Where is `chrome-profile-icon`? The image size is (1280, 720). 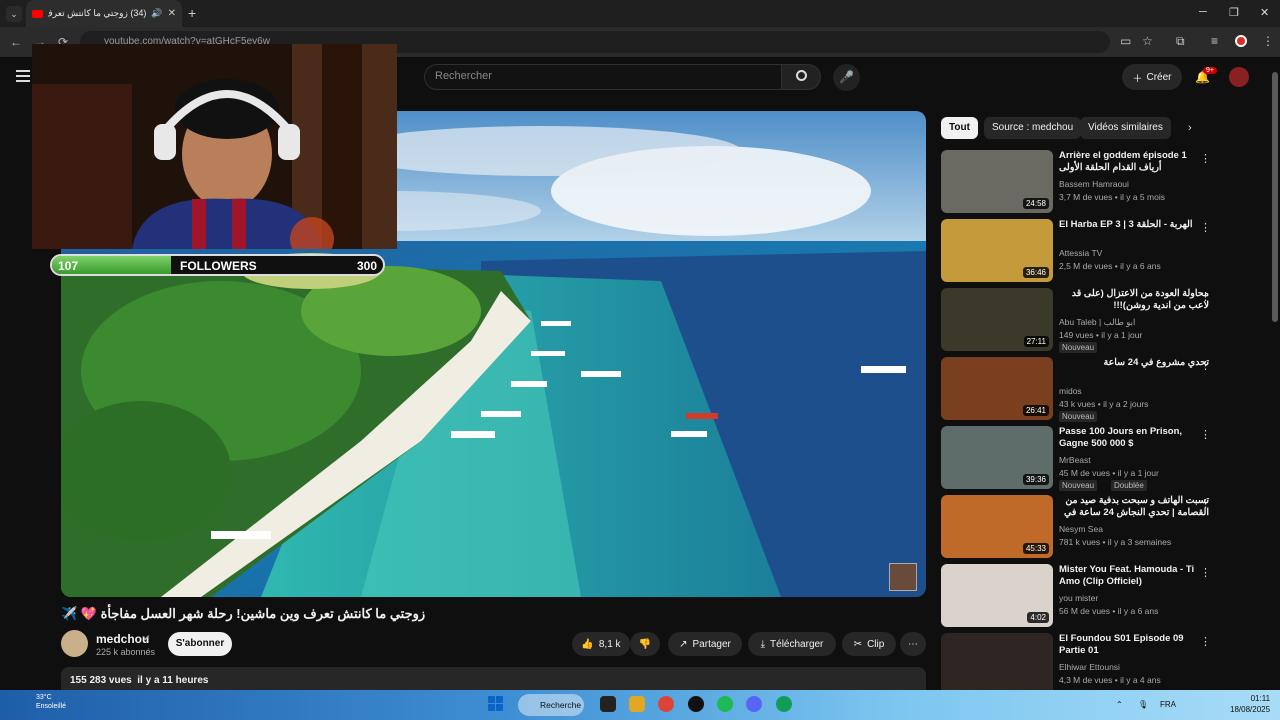
chrome-profile-icon is located at coordinates (784, 704).